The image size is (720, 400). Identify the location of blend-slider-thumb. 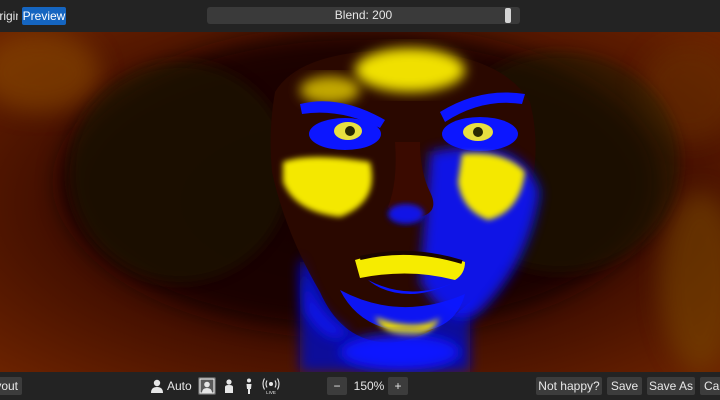
(508, 15).